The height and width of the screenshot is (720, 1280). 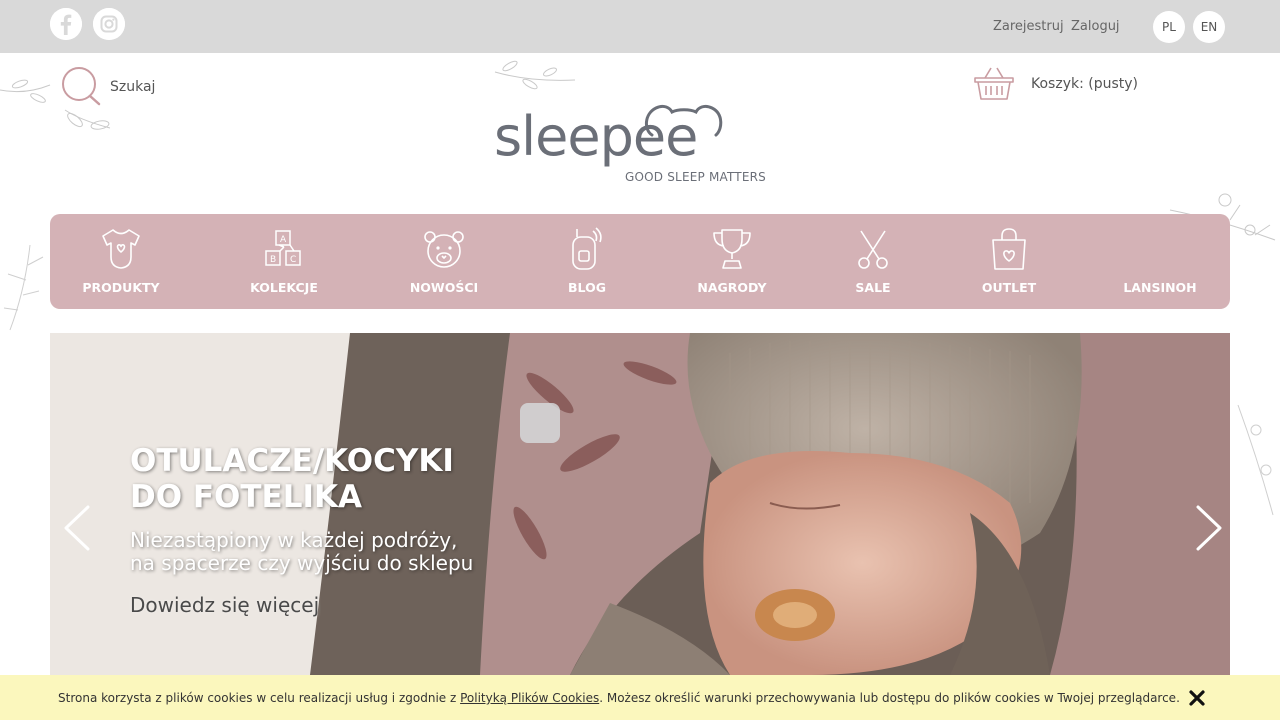 I want to click on nav-item-sale: SALE, so click(x=873, y=261).